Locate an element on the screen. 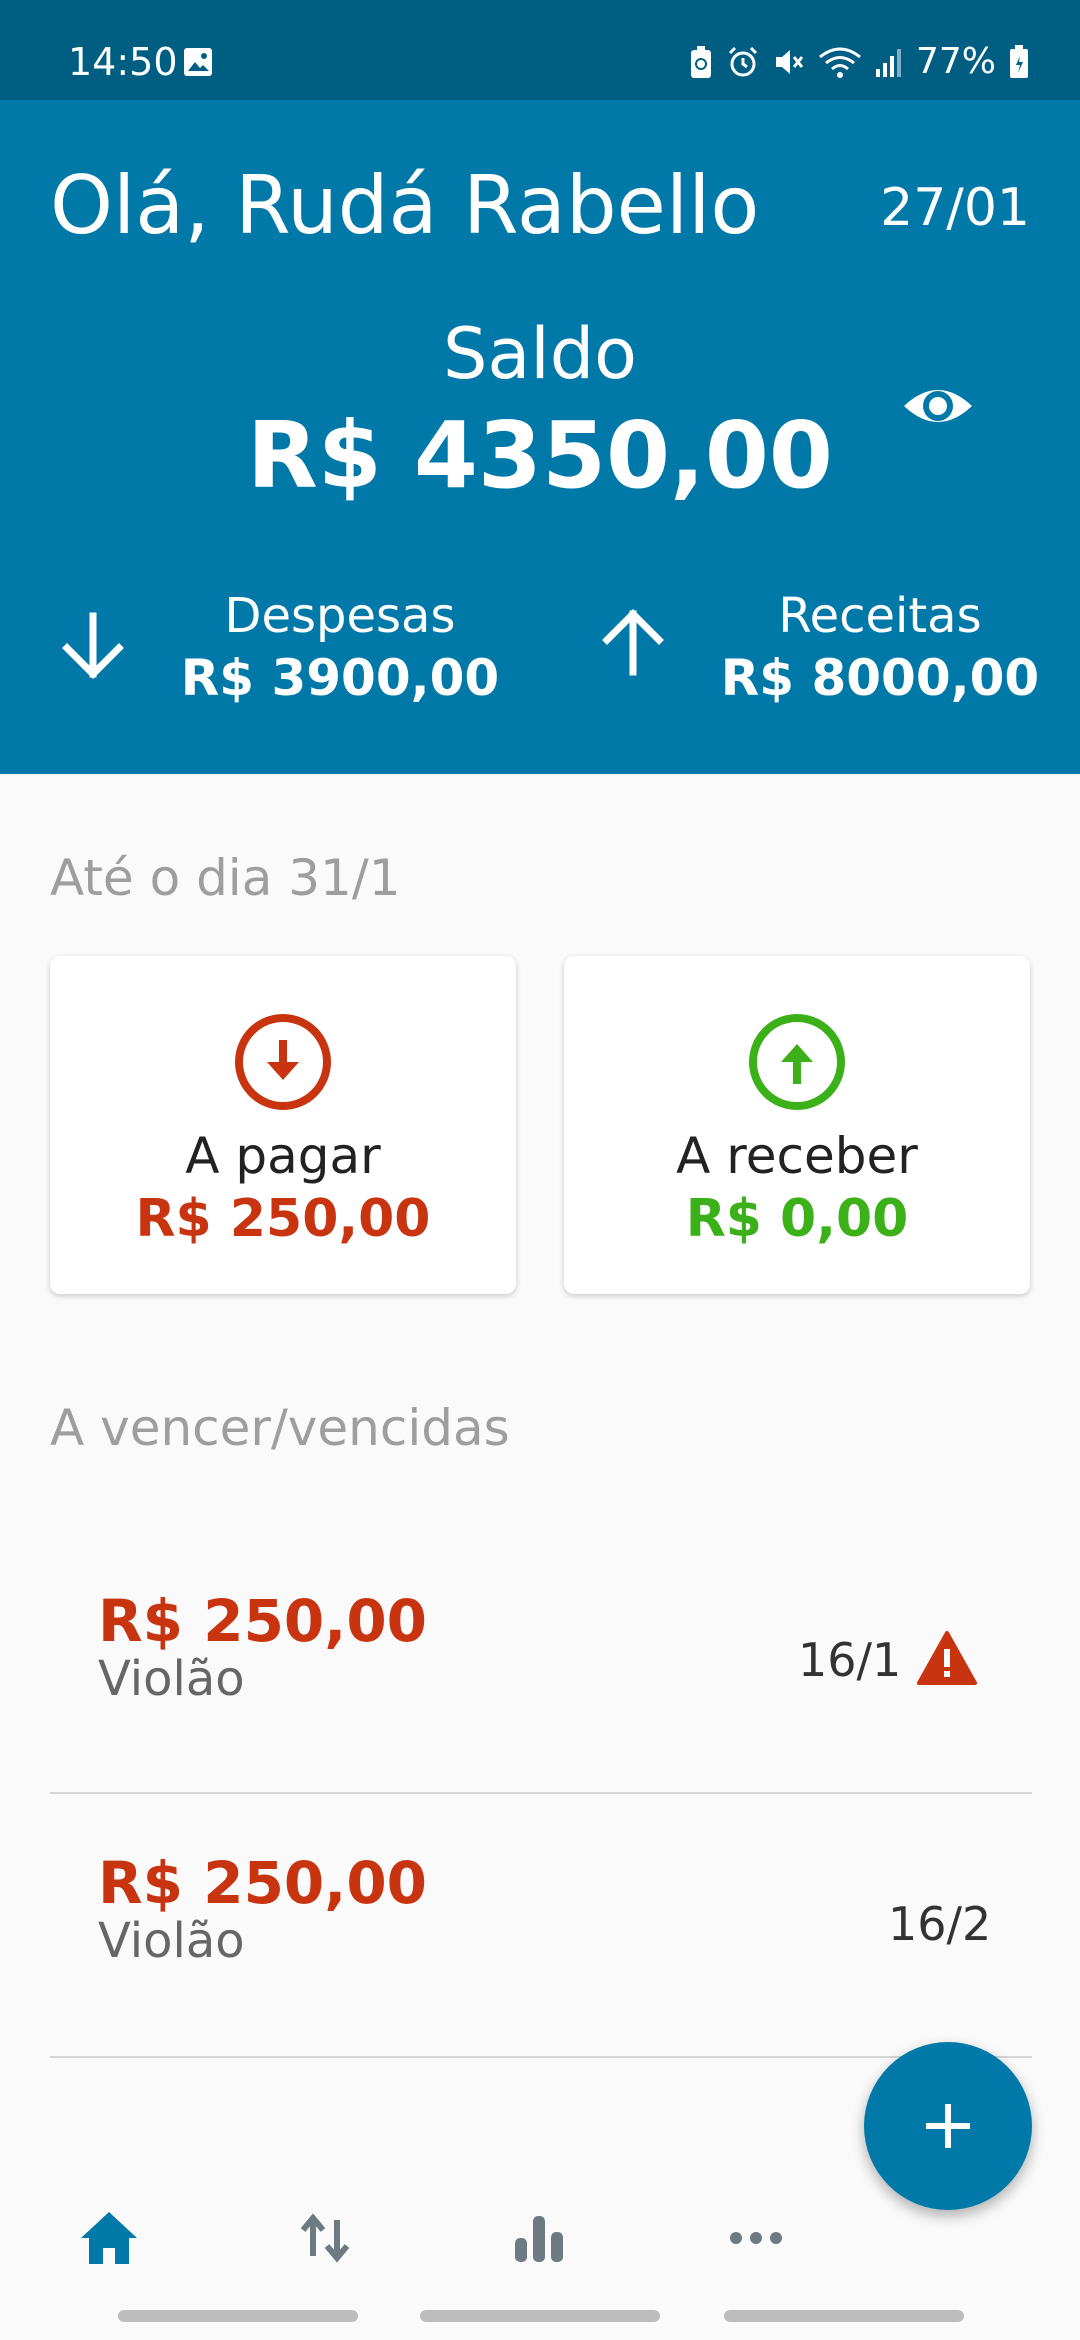 The height and width of the screenshot is (2340, 1080). eye-icon is located at coordinates (938, 406).